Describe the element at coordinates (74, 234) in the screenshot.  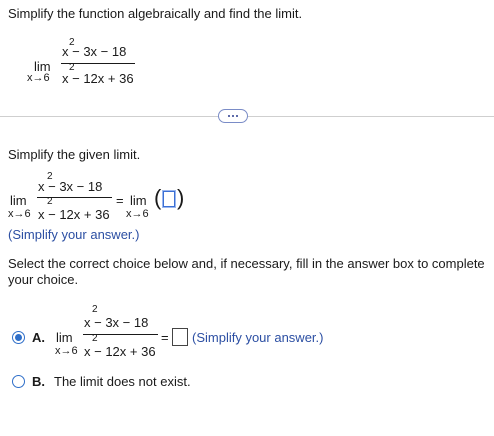
I see `simplify-hint: (Simplify your answer.)` at that location.